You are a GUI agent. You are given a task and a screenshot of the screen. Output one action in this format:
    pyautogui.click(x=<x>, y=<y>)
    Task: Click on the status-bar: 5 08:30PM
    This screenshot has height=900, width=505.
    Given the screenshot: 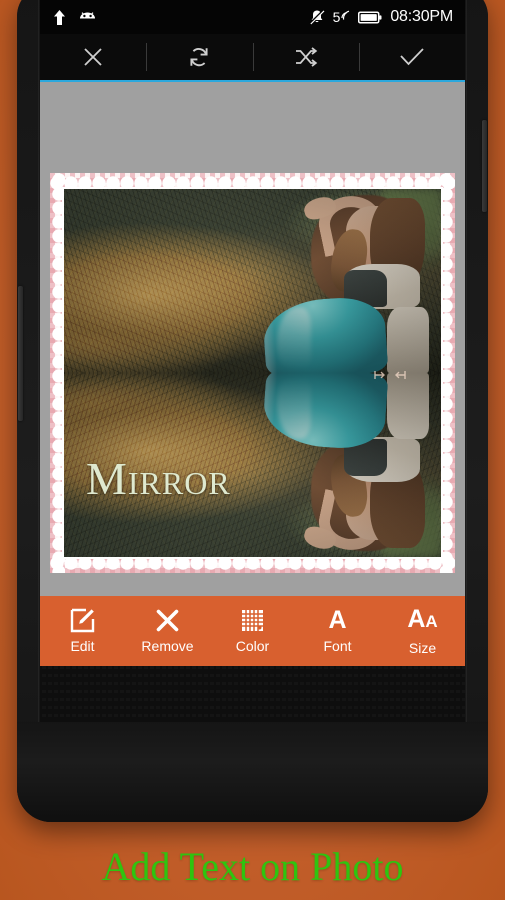 What is the action you would take?
    pyautogui.click(x=252, y=17)
    